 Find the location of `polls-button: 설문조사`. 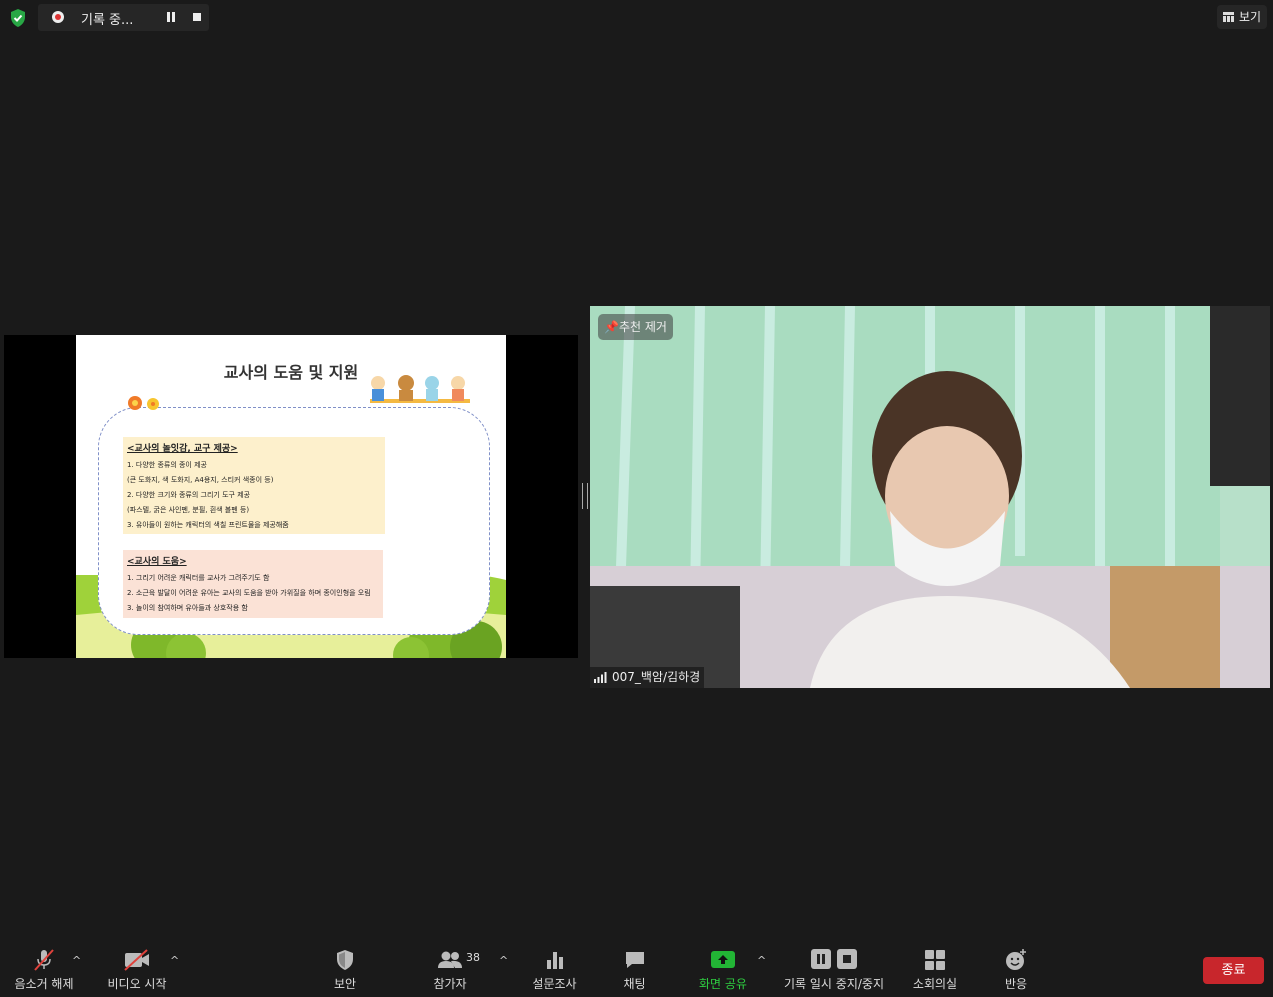

polls-button: 설문조사 is located at coordinates (554, 970).